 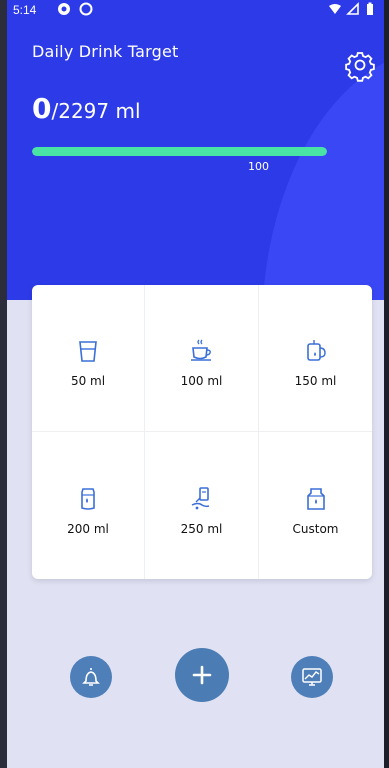 I want to click on target-intake: /2297 ml, so click(x=96, y=111).